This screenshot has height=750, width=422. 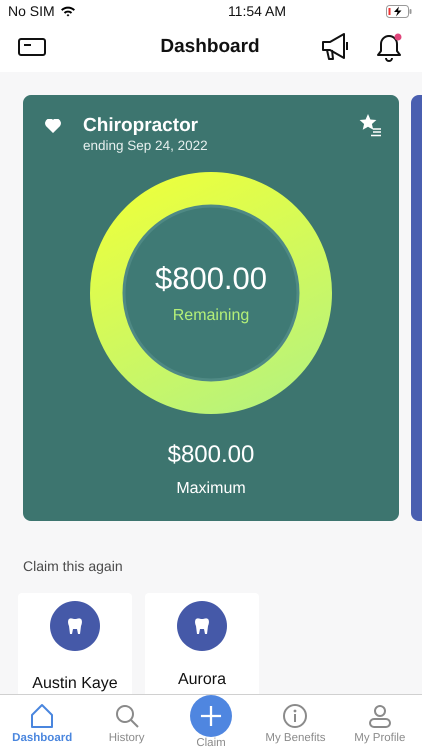 I want to click on star-list-icon, so click(x=371, y=125).